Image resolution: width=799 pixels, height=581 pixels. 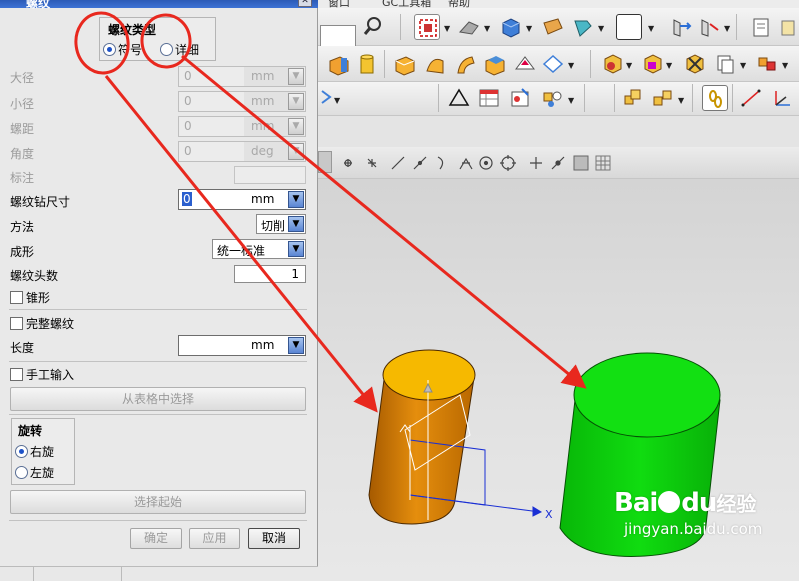 What do you see at coordinates (22, 252) in the screenshot?
I see `form-label: 成形` at bounding box center [22, 252].